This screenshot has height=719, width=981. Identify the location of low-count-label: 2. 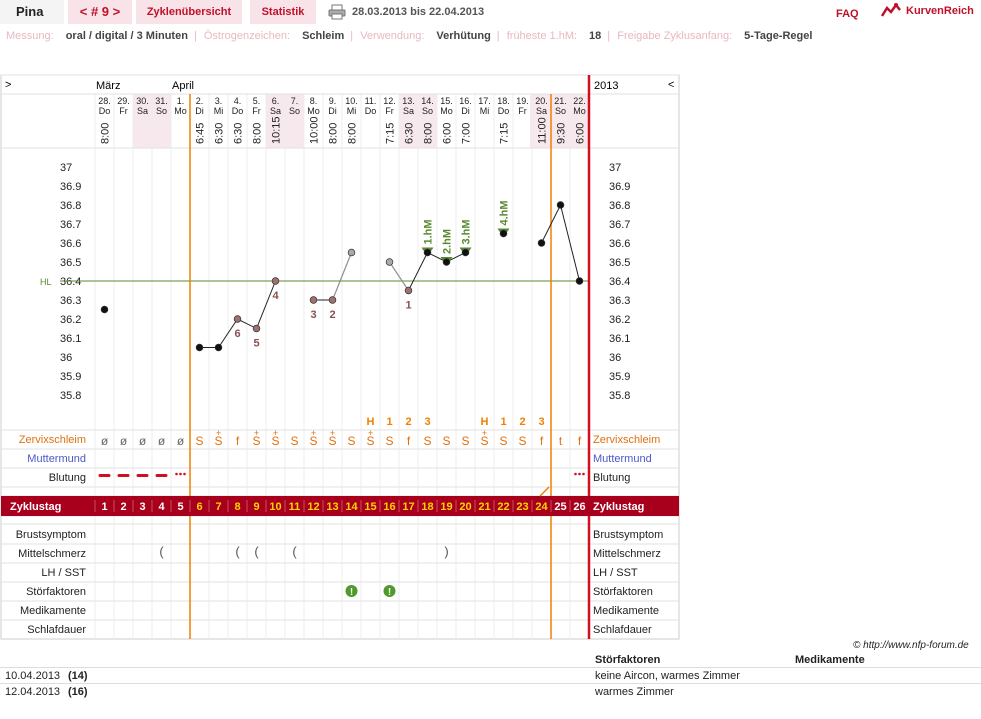
(332, 315).